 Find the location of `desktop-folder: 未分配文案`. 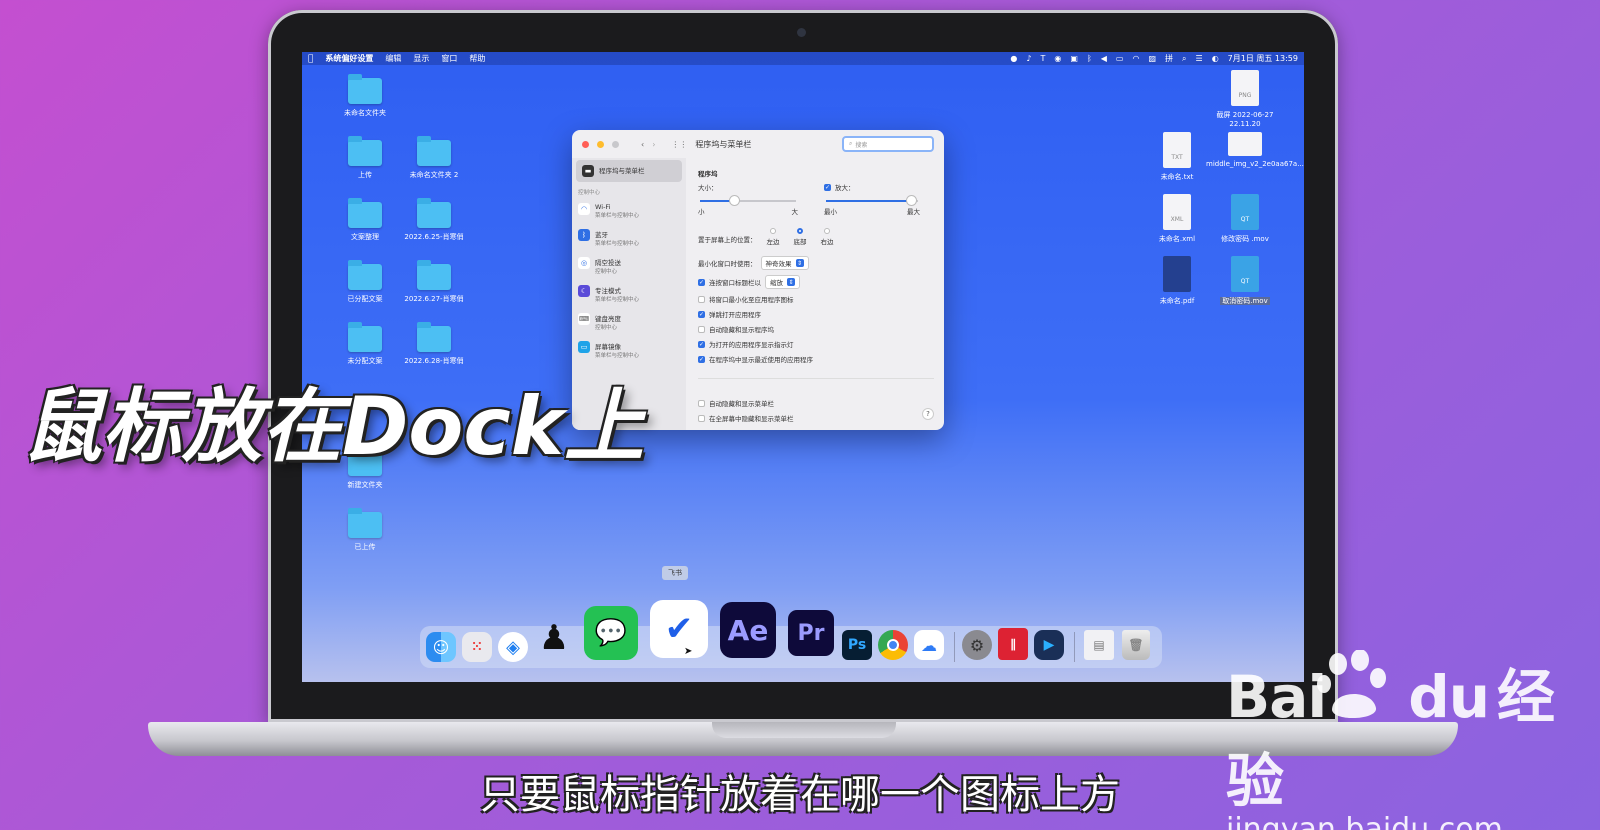

desktop-folder: 未分配文案 is located at coordinates (365, 344).